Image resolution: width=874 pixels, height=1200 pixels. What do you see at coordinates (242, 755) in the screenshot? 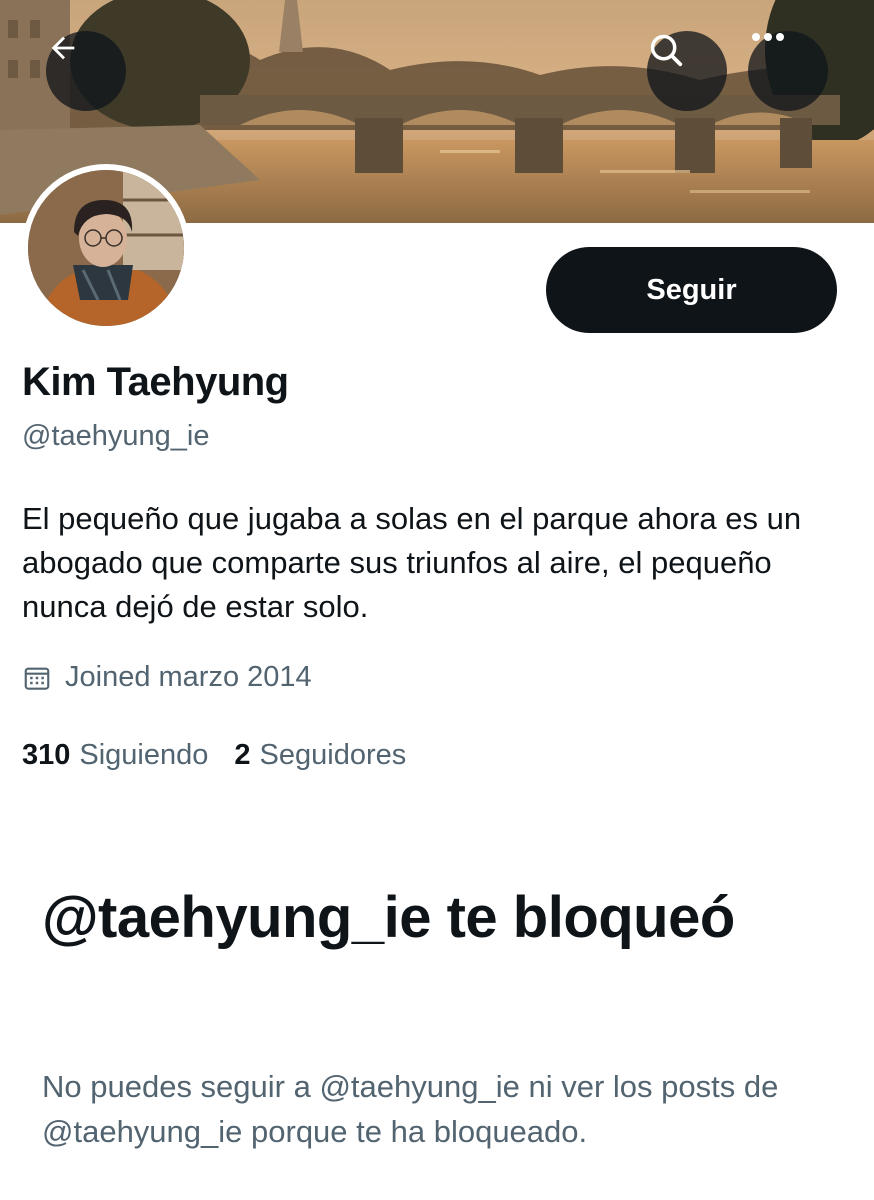
I see `followers-count: 2` at bounding box center [242, 755].